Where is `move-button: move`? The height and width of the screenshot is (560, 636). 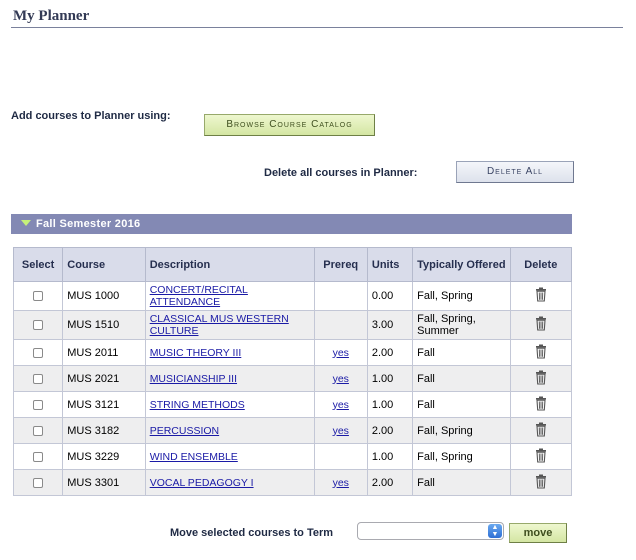
move-button: move is located at coordinates (538, 533).